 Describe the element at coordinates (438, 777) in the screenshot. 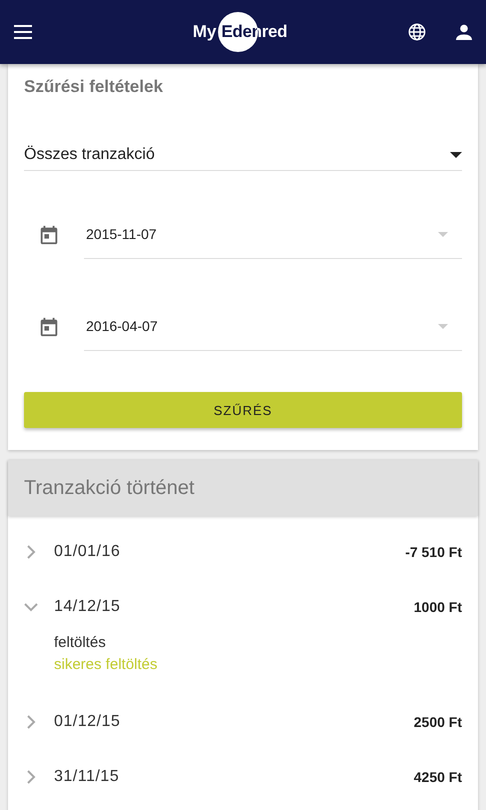

I see `transaction-amount: 4250 Ft` at that location.